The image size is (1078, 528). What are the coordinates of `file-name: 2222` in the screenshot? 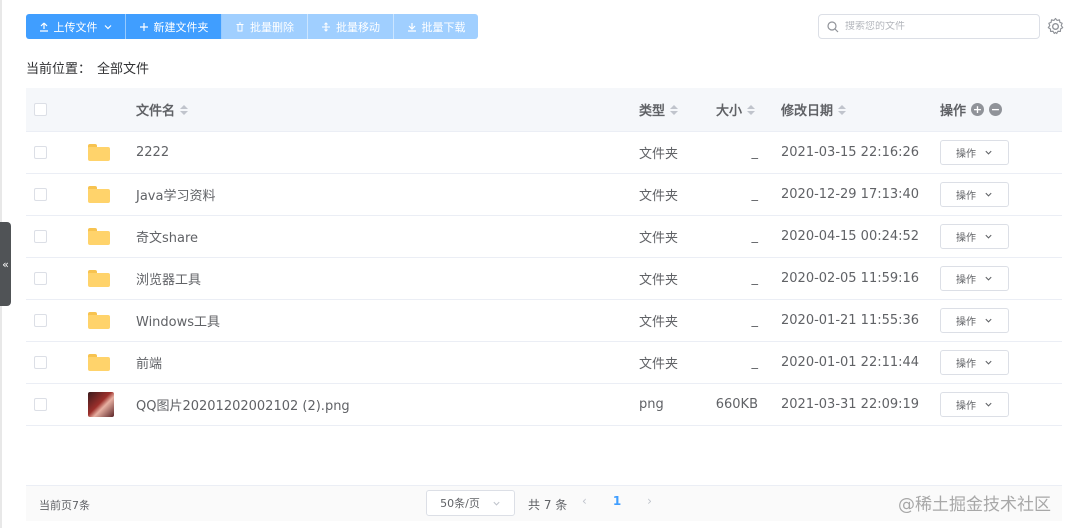 It's located at (152, 152).